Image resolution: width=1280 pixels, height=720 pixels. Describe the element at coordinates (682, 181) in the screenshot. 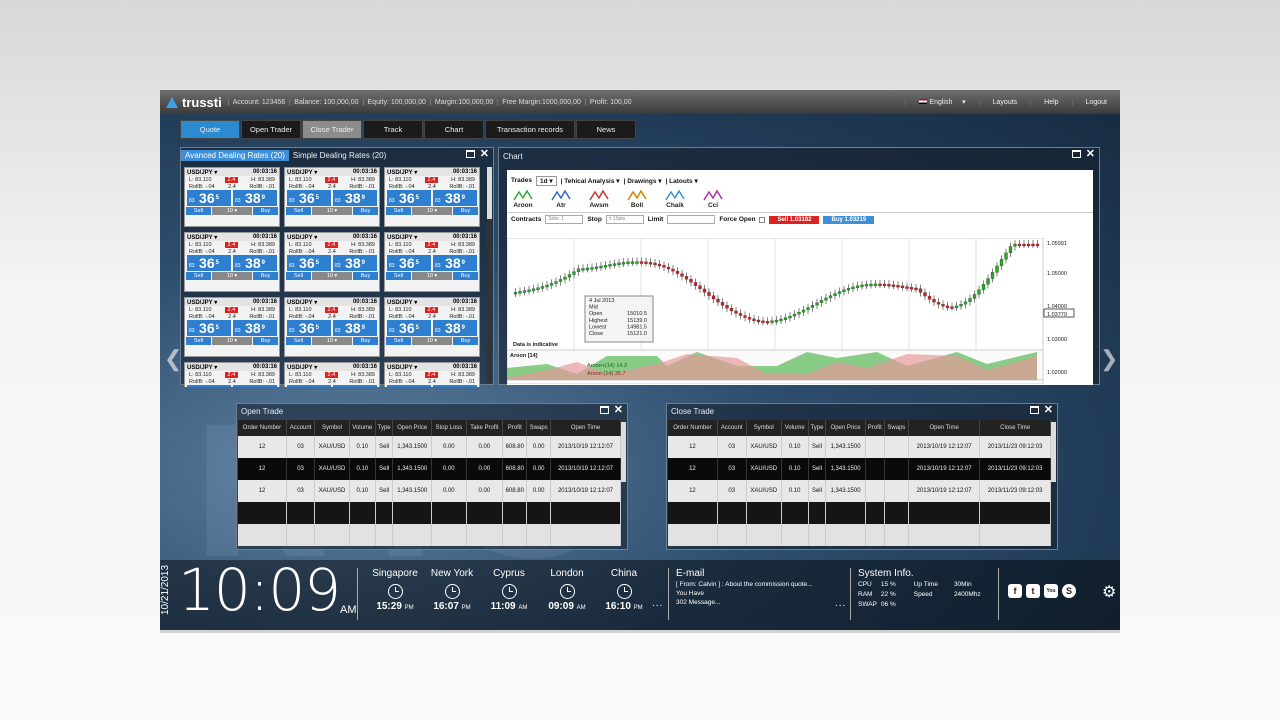

I see `latouts-menu: | Latouts ▾` at that location.